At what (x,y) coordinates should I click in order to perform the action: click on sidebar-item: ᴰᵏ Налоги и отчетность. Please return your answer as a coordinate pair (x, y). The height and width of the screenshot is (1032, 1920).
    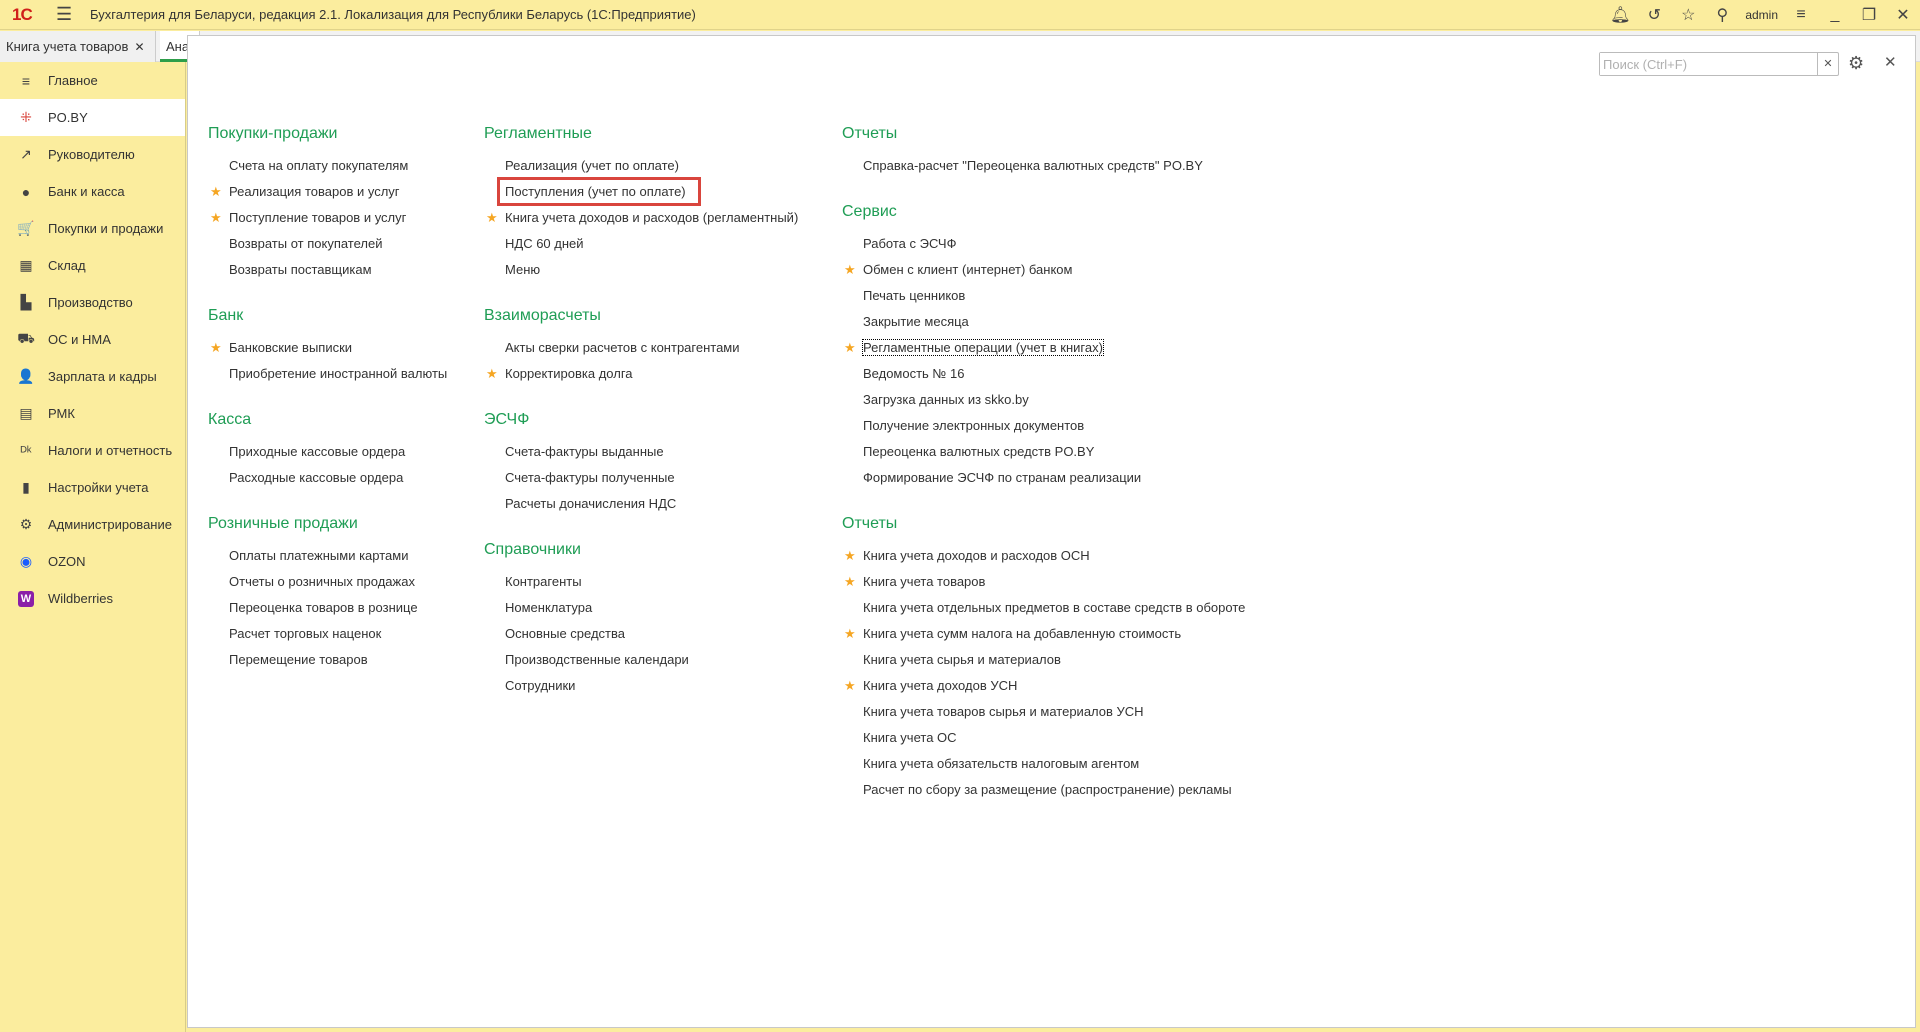
    Looking at the image, I should click on (92, 450).